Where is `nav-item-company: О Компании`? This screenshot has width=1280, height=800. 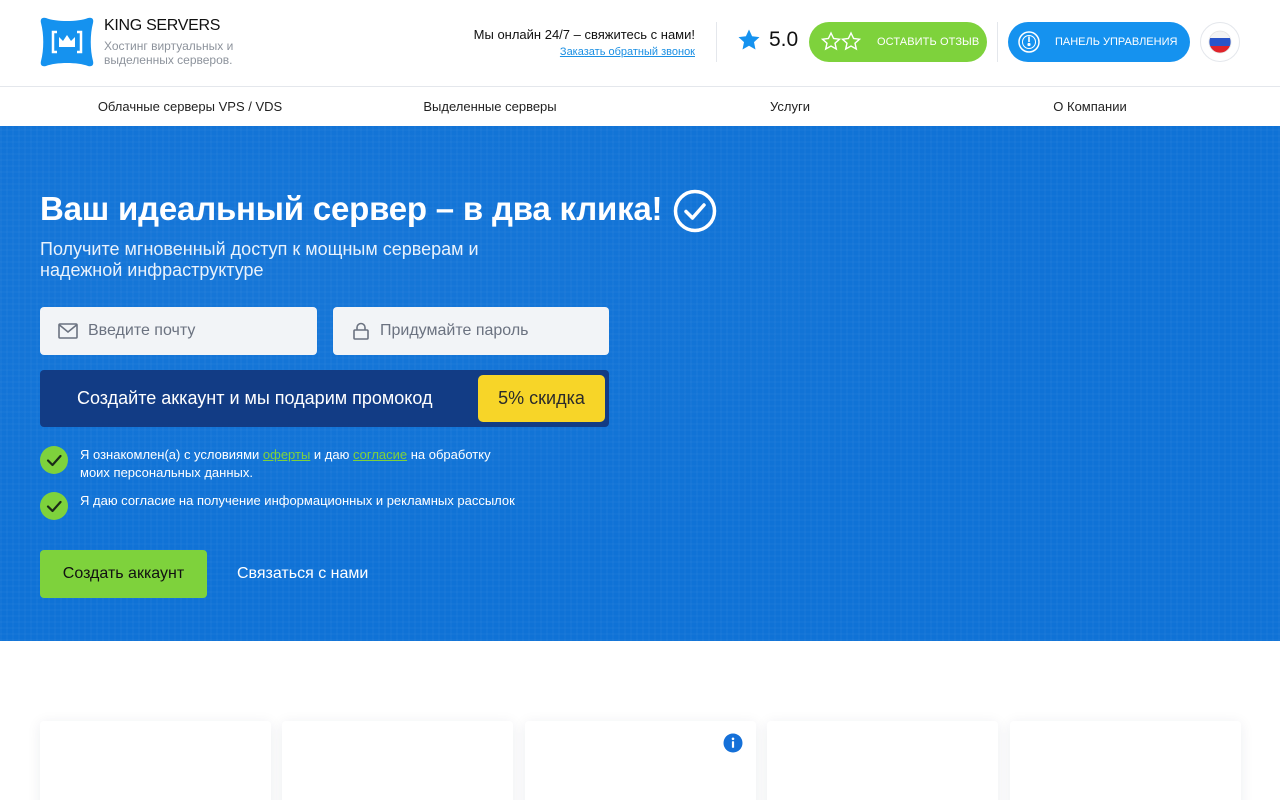 nav-item-company: О Компании is located at coordinates (1089, 106).